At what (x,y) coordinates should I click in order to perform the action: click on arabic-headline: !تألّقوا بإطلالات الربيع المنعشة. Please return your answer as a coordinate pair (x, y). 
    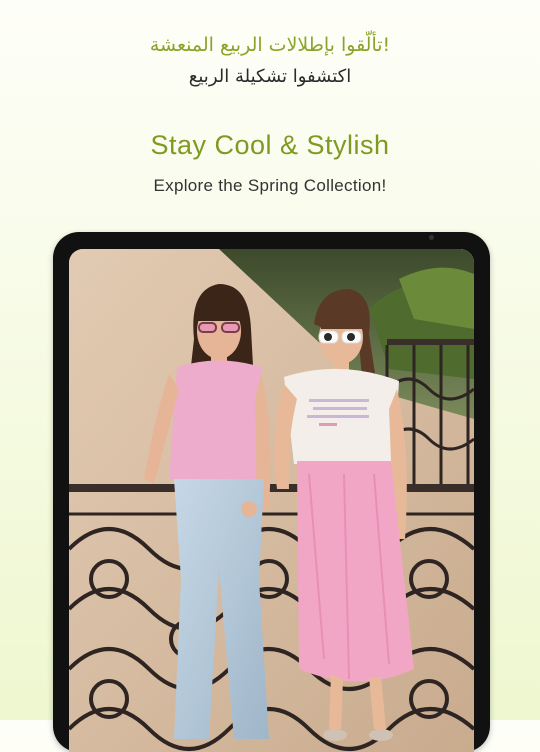
    Looking at the image, I should click on (270, 45).